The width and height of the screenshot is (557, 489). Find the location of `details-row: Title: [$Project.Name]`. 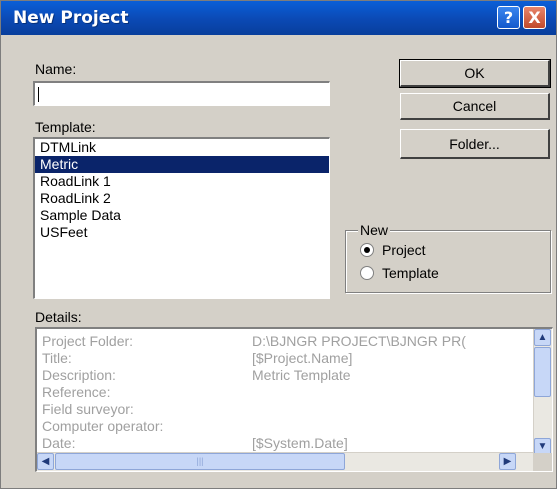

details-row: Title: [$Project.Name] is located at coordinates (282, 358).